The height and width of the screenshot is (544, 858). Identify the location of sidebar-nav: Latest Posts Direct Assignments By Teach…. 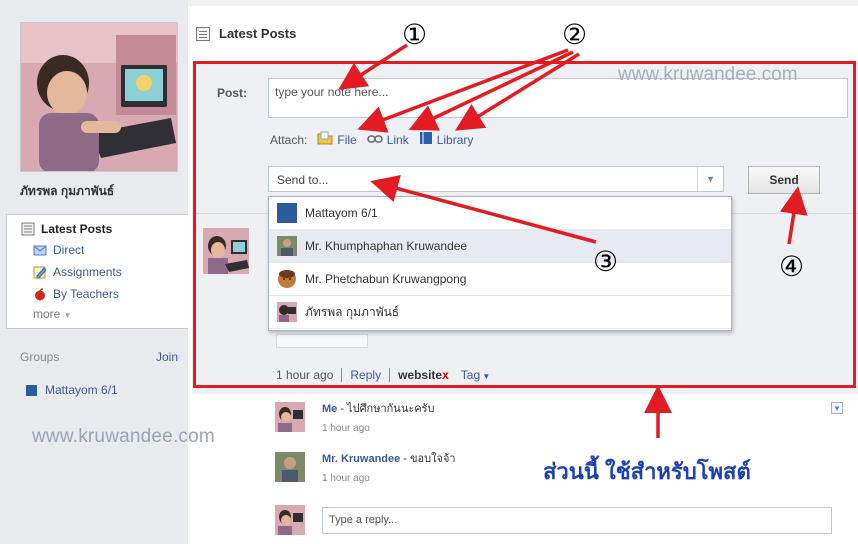
(97, 271).